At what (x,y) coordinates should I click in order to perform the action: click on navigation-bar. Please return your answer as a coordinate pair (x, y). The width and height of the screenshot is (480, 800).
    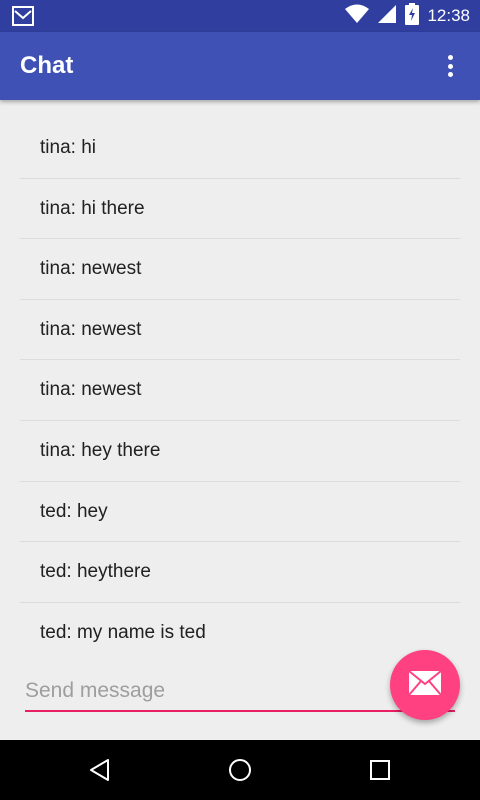
    Looking at the image, I should click on (240, 770).